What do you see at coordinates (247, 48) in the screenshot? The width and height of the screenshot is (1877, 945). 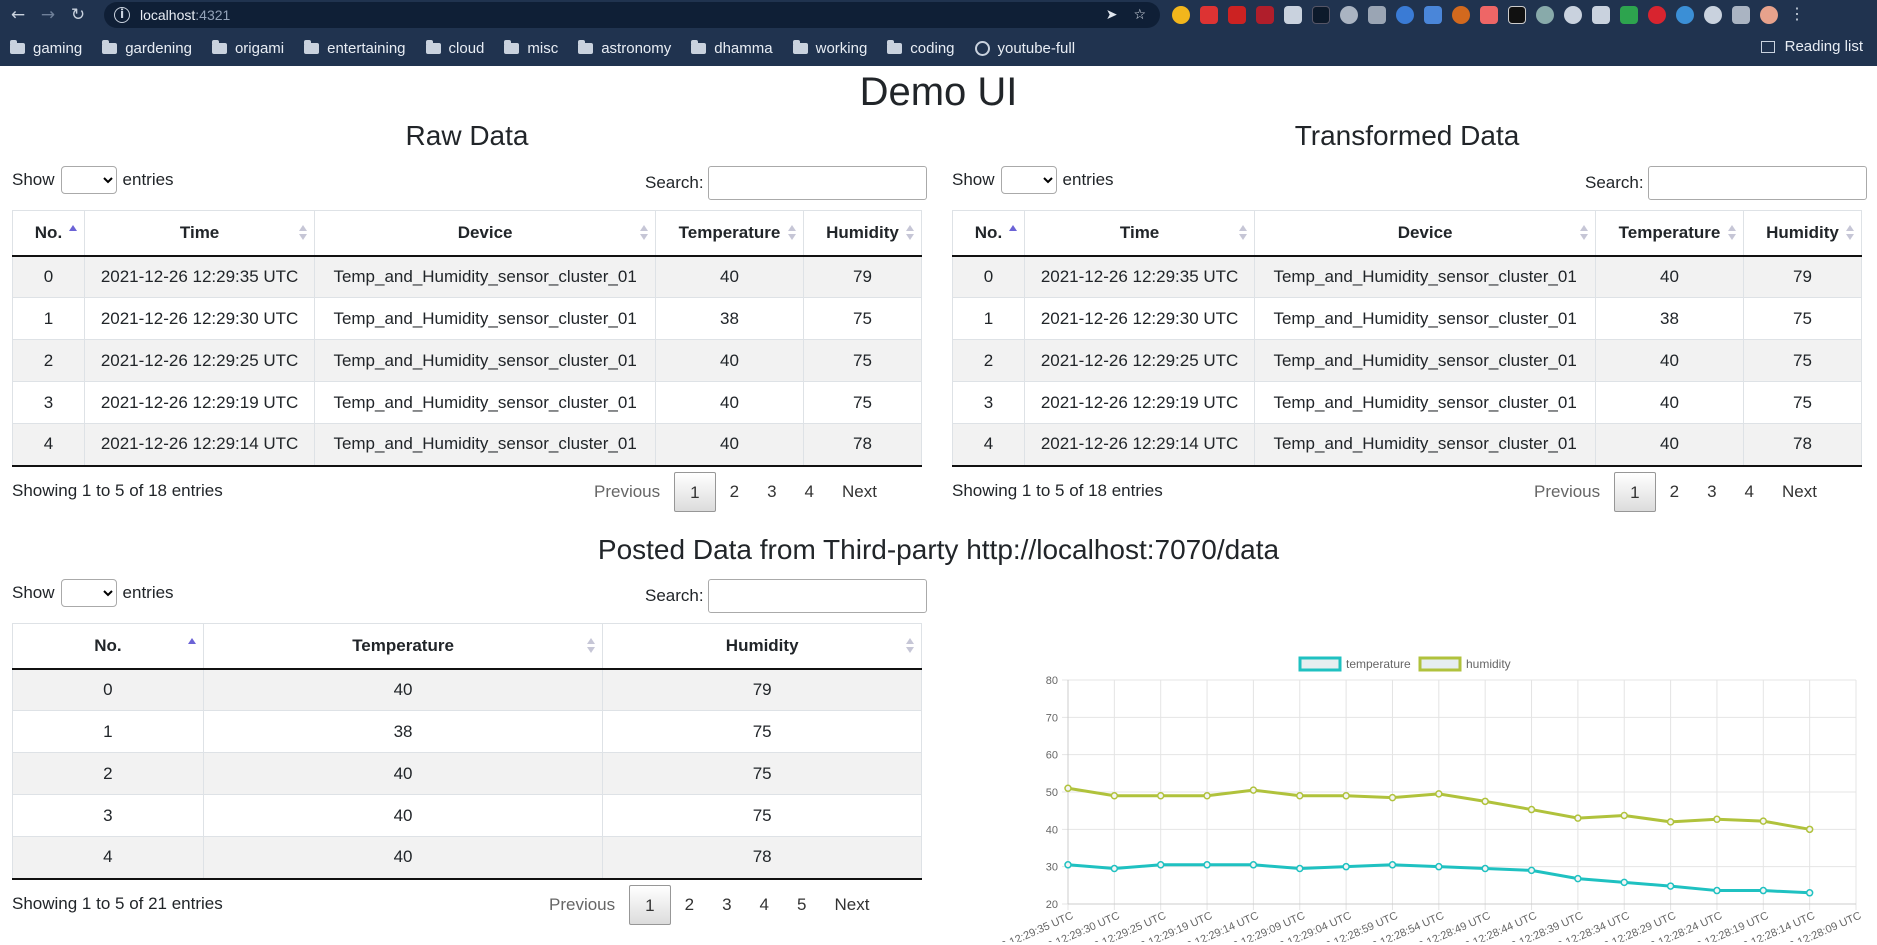 I see `bookmark-folder: origami` at bounding box center [247, 48].